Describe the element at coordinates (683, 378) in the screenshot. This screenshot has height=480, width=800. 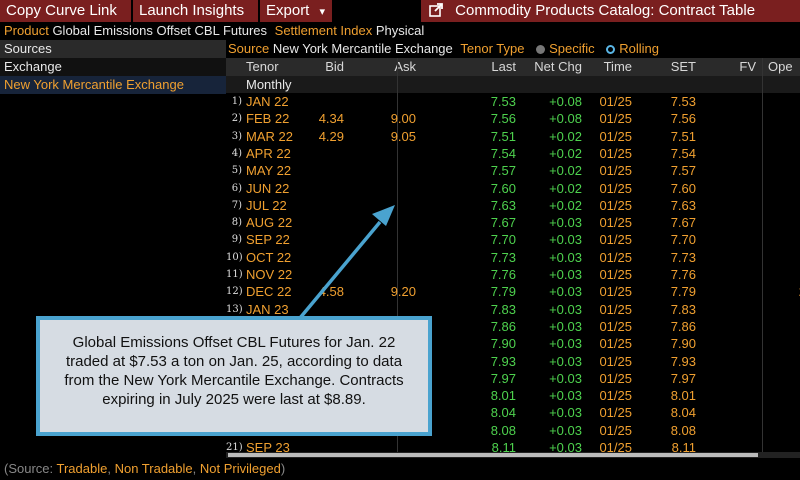
I see `cell-set: 7.97` at that location.